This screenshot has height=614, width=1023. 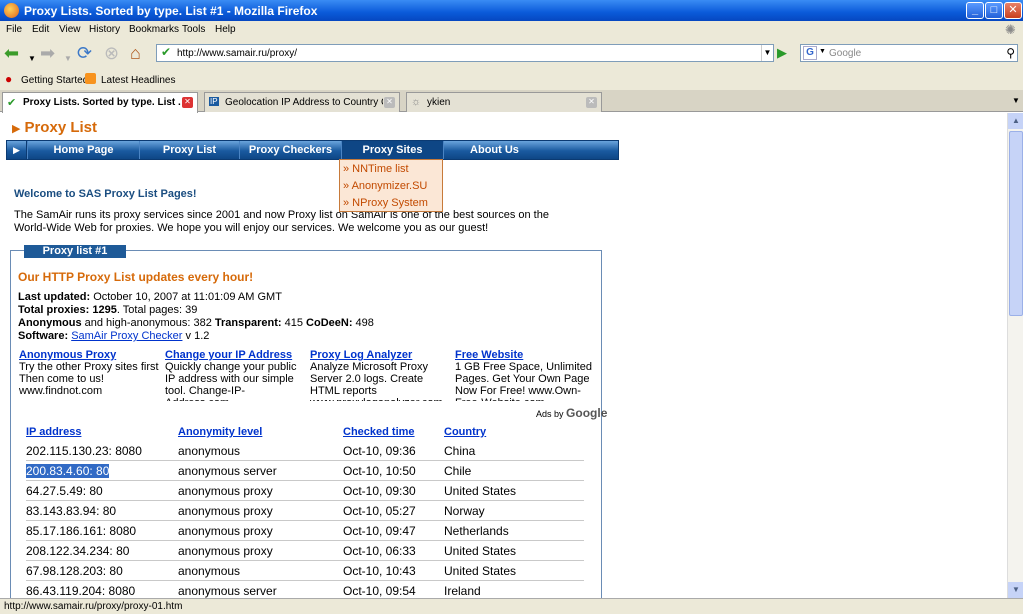 I want to click on ad-title: Proxy Log Analyzer, so click(x=380, y=355).